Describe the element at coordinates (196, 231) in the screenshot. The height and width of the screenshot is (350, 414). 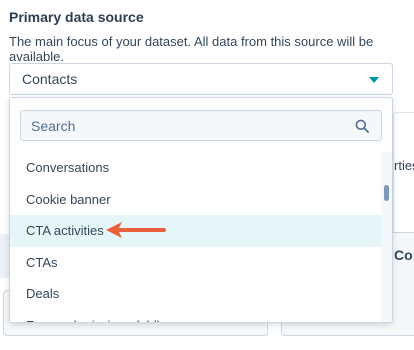
I see `option-cta-activities: CTA activities` at that location.